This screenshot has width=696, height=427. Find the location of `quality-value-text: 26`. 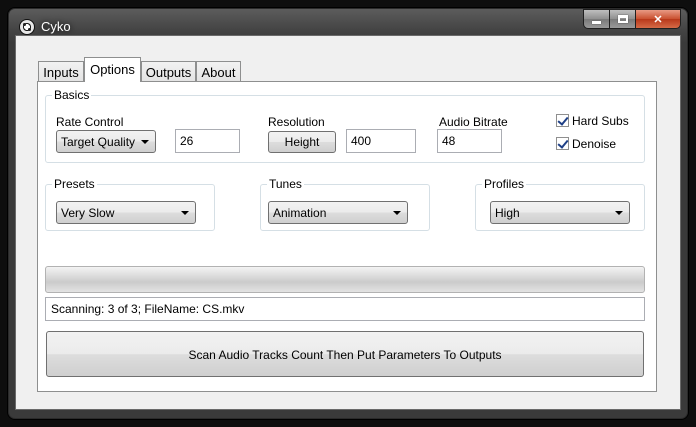

quality-value-text: 26 is located at coordinates (187, 141).